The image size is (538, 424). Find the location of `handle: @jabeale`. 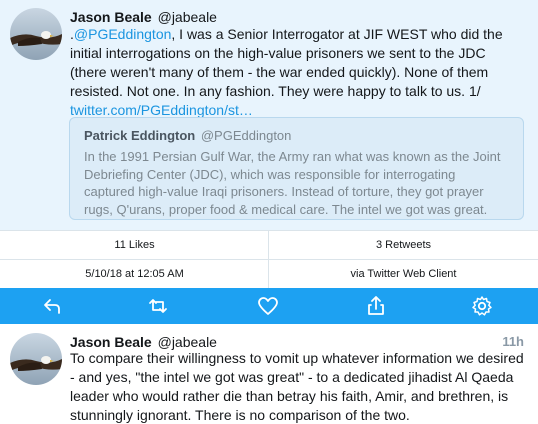

handle: @jabeale is located at coordinates (187, 17).